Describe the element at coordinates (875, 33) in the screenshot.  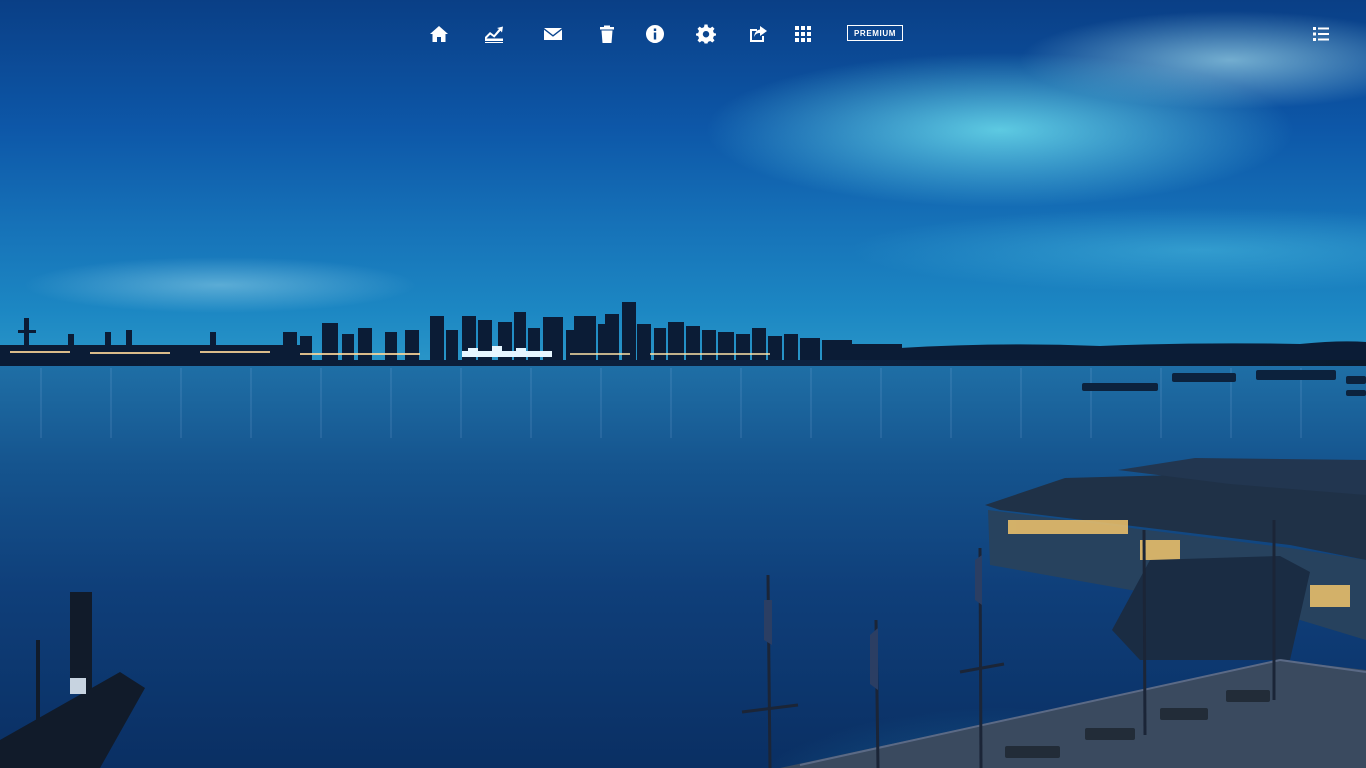
I see `premium-button: PREMIUM` at that location.